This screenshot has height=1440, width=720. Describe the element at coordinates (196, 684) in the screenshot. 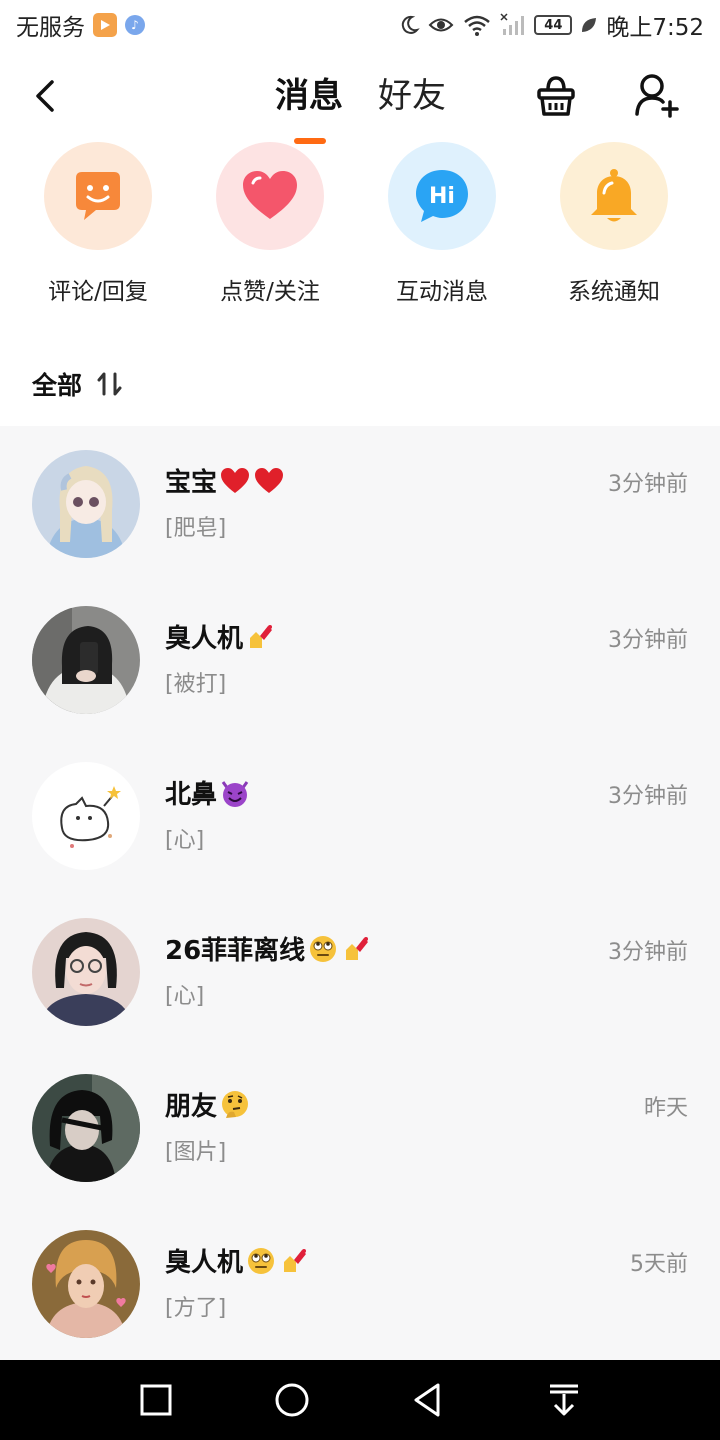

I see `message-preview: [被打]` at that location.